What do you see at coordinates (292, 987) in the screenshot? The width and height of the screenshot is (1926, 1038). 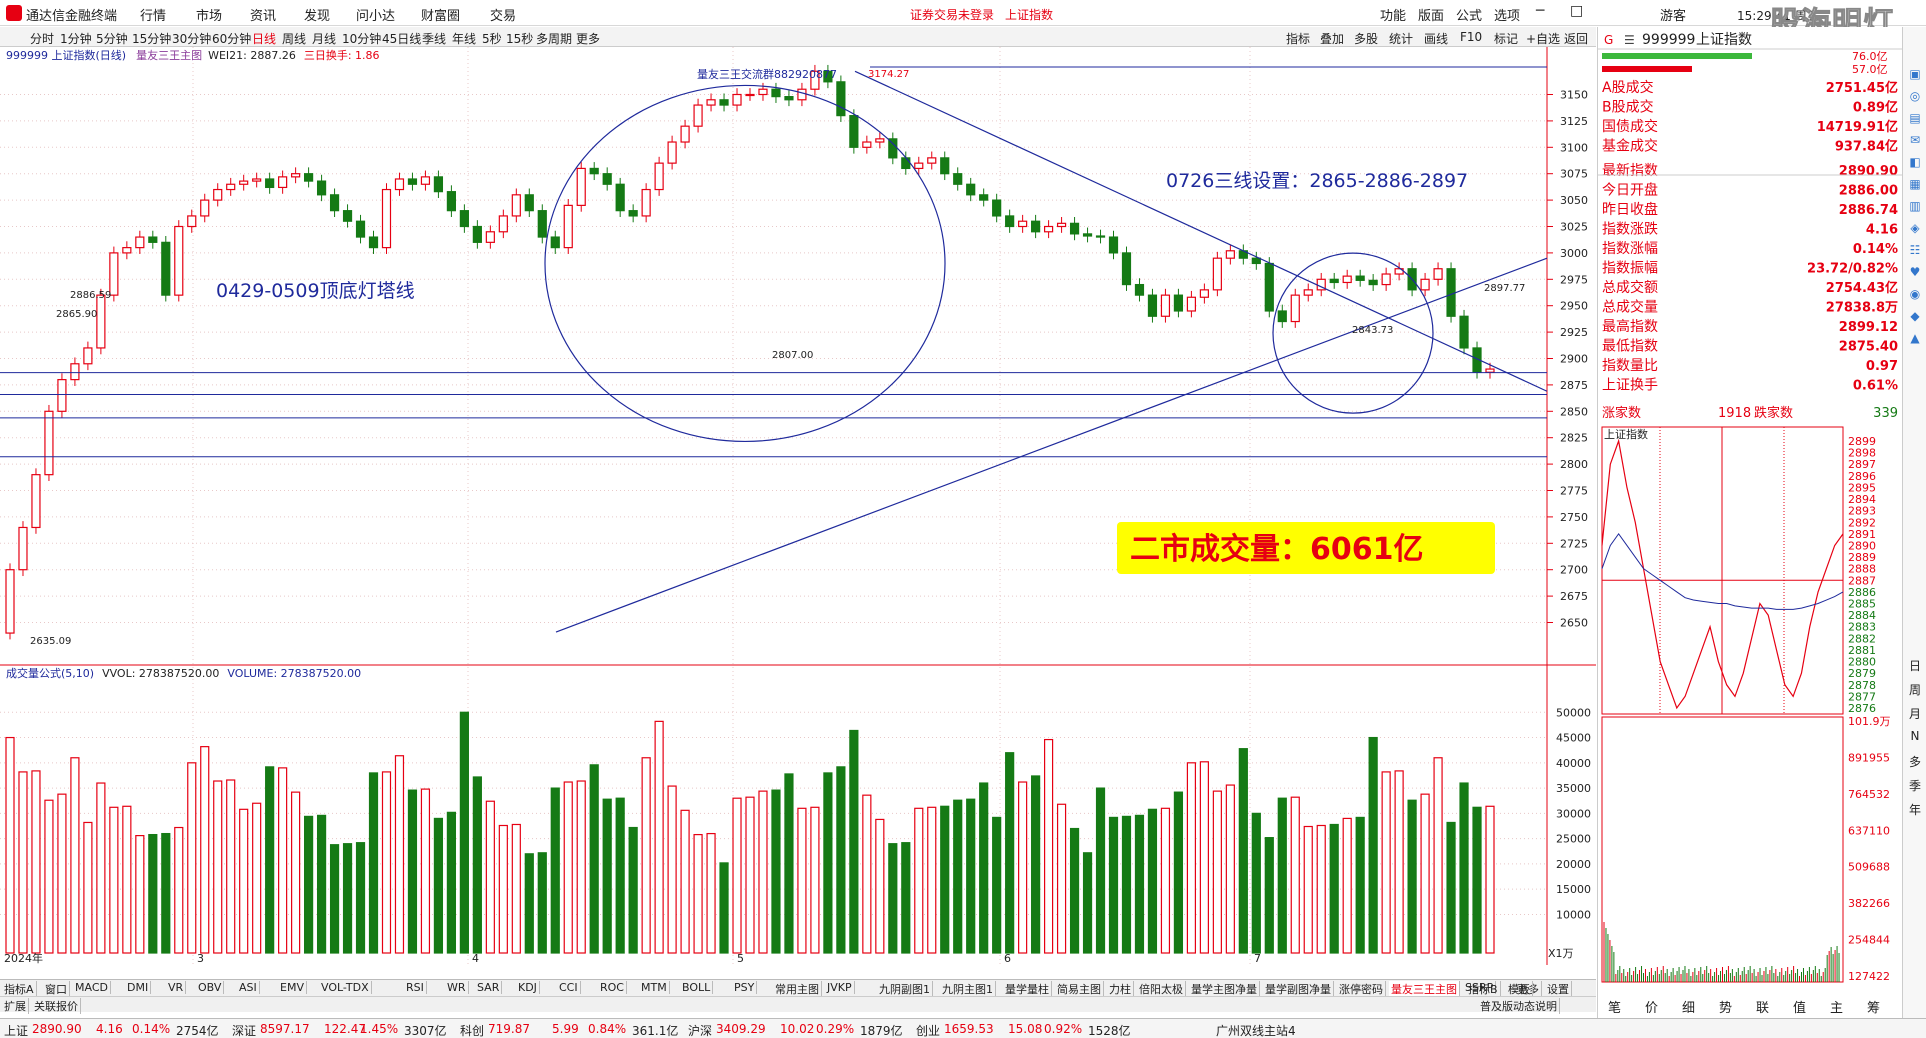 I see `tab-7: EMV` at bounding box center [292, 987].